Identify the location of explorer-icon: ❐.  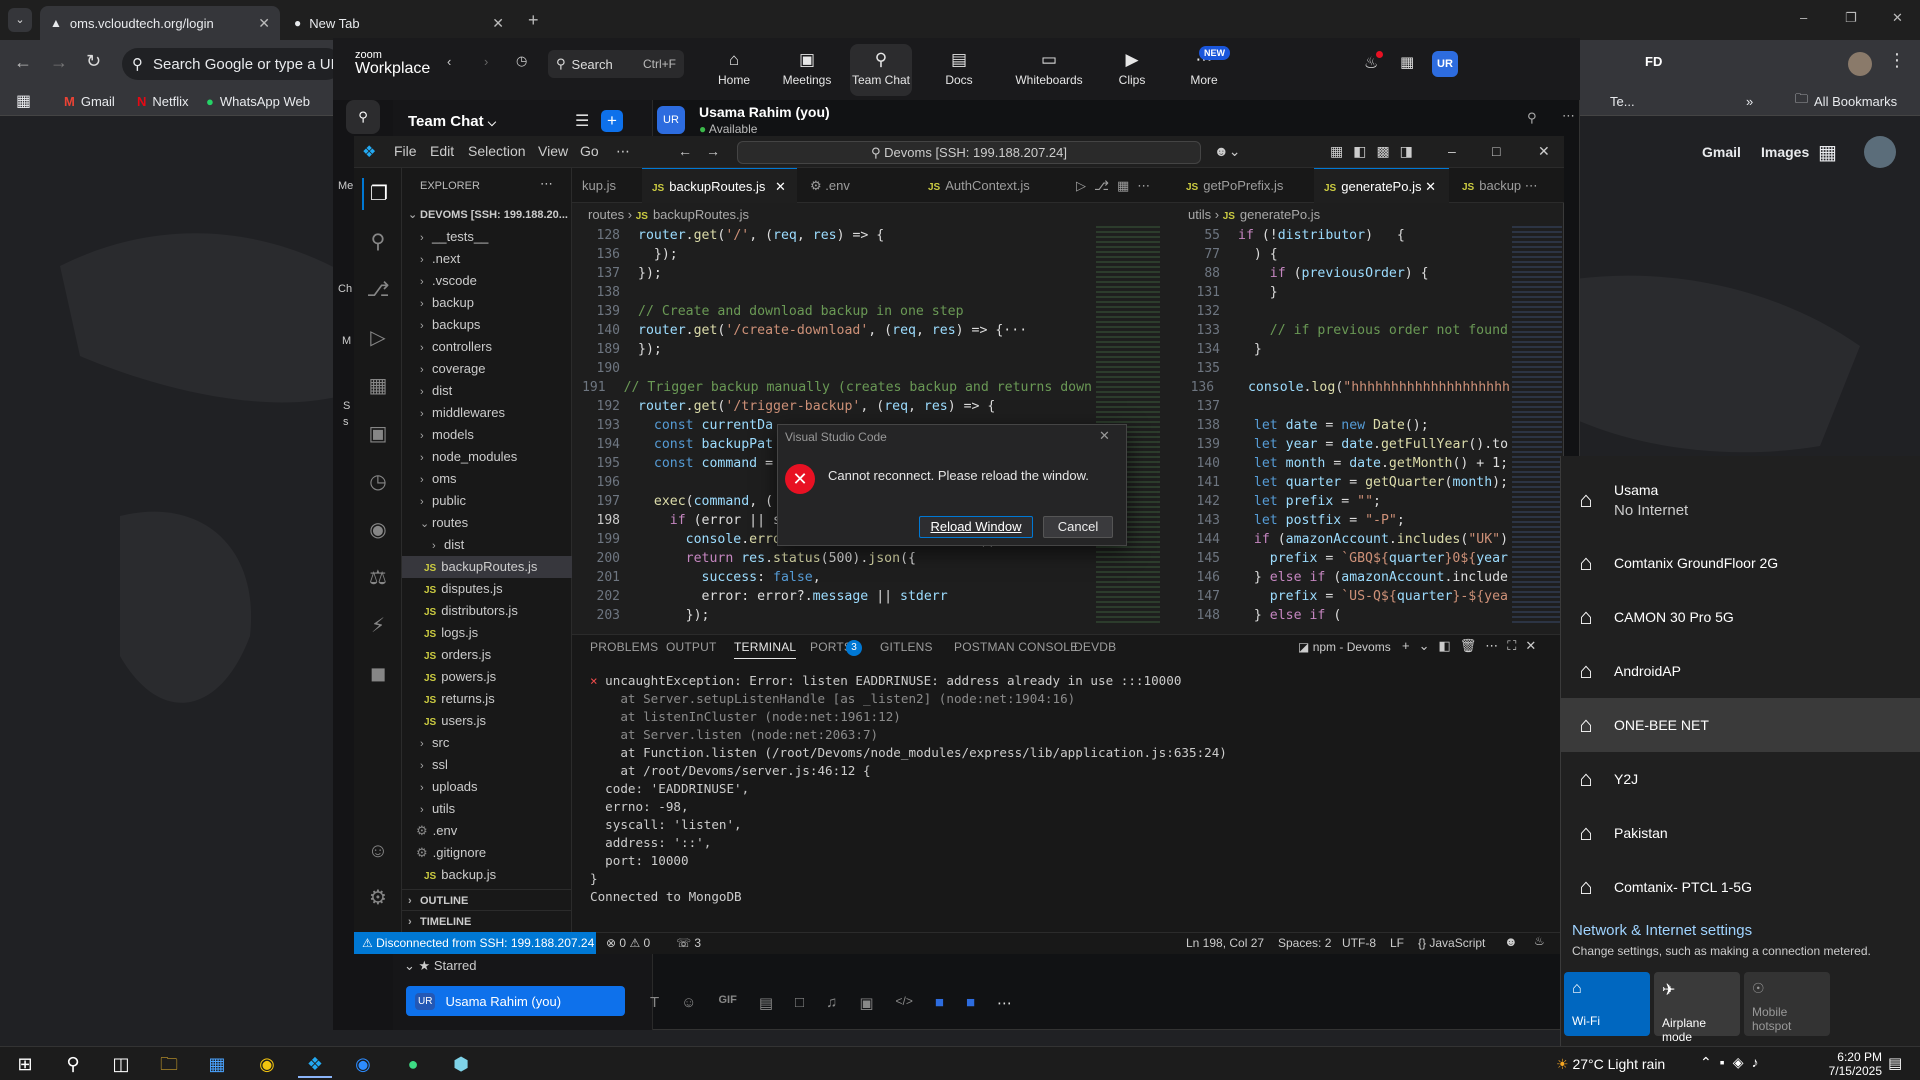
(378, 194).